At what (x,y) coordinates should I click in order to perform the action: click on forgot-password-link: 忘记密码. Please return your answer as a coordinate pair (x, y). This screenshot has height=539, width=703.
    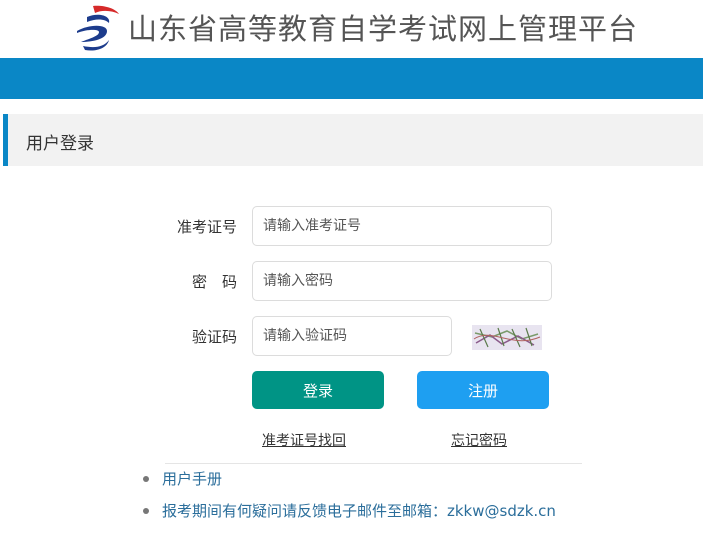
    Looking at the image, I should click on (479, 440).